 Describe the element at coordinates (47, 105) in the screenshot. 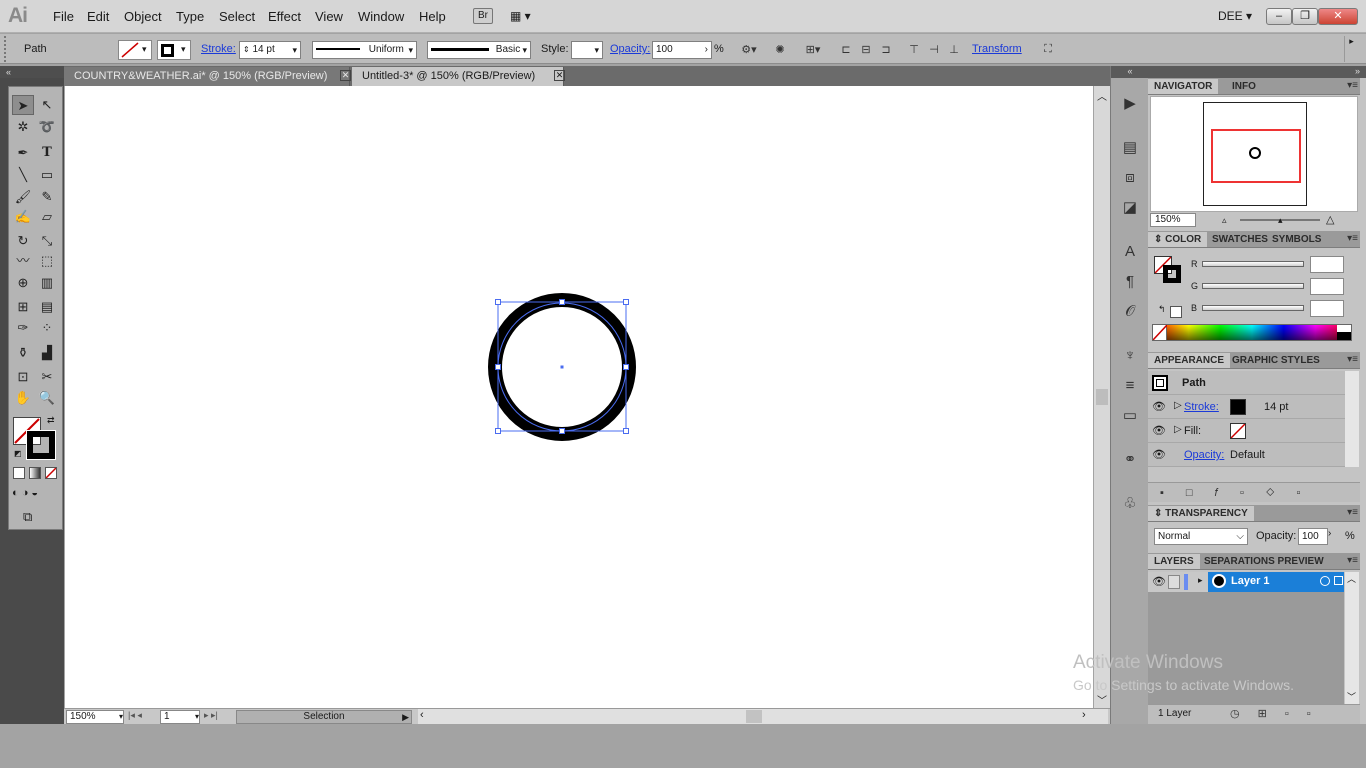

I see `direct-selection-tool-icon: ↖` at that location.